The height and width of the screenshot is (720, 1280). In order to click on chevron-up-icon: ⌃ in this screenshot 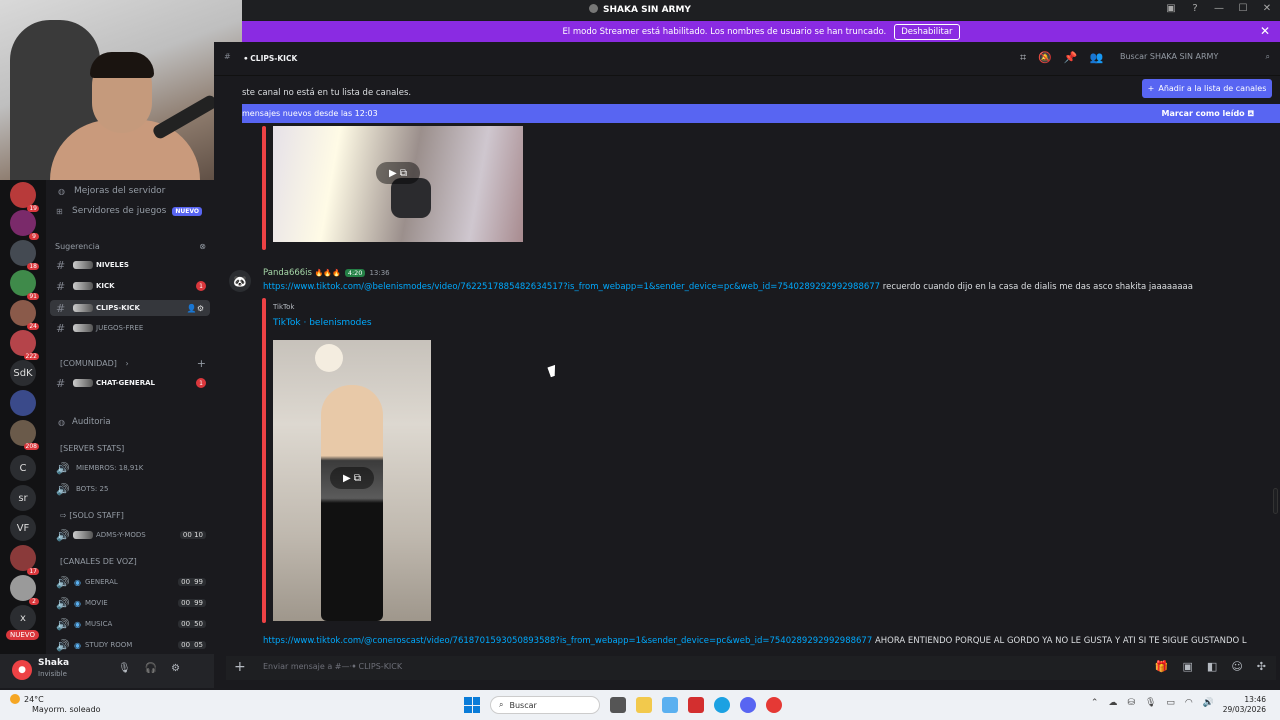, I will do `click(1095, 703)`.